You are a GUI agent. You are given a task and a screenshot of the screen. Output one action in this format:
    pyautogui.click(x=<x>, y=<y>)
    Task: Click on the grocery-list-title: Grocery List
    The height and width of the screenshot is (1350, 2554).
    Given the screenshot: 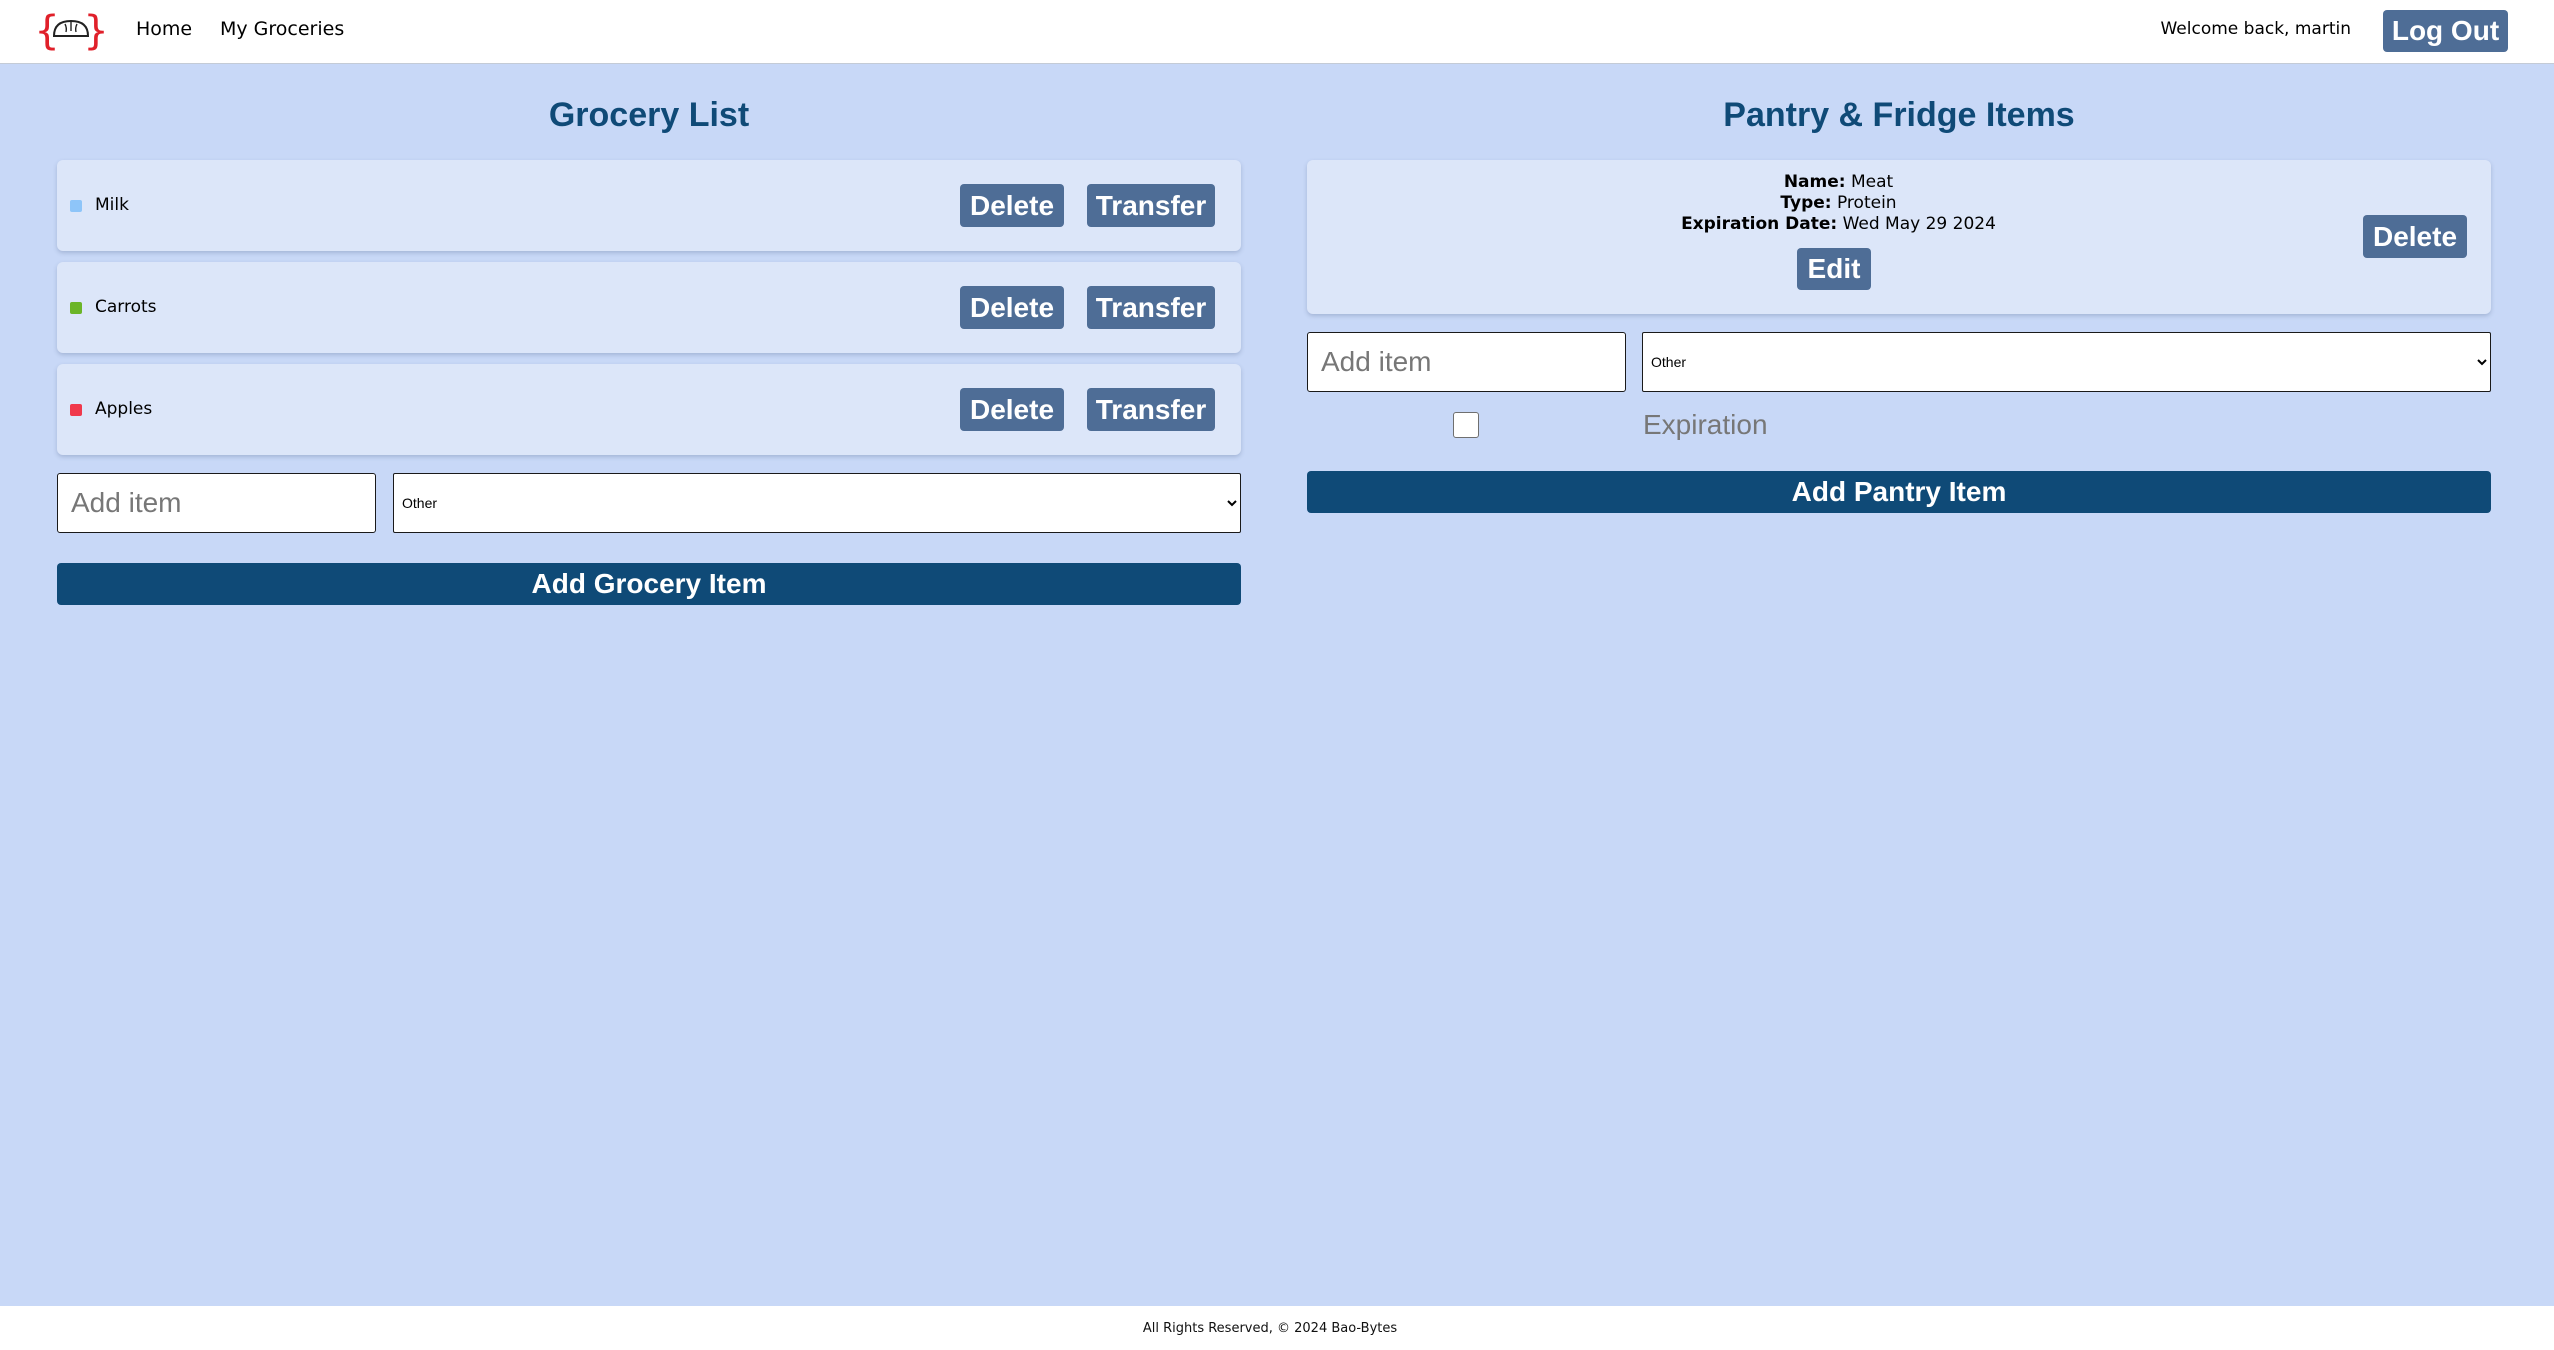 What is the action you would take?
    pyautogui.click(x=649, y=115)
    